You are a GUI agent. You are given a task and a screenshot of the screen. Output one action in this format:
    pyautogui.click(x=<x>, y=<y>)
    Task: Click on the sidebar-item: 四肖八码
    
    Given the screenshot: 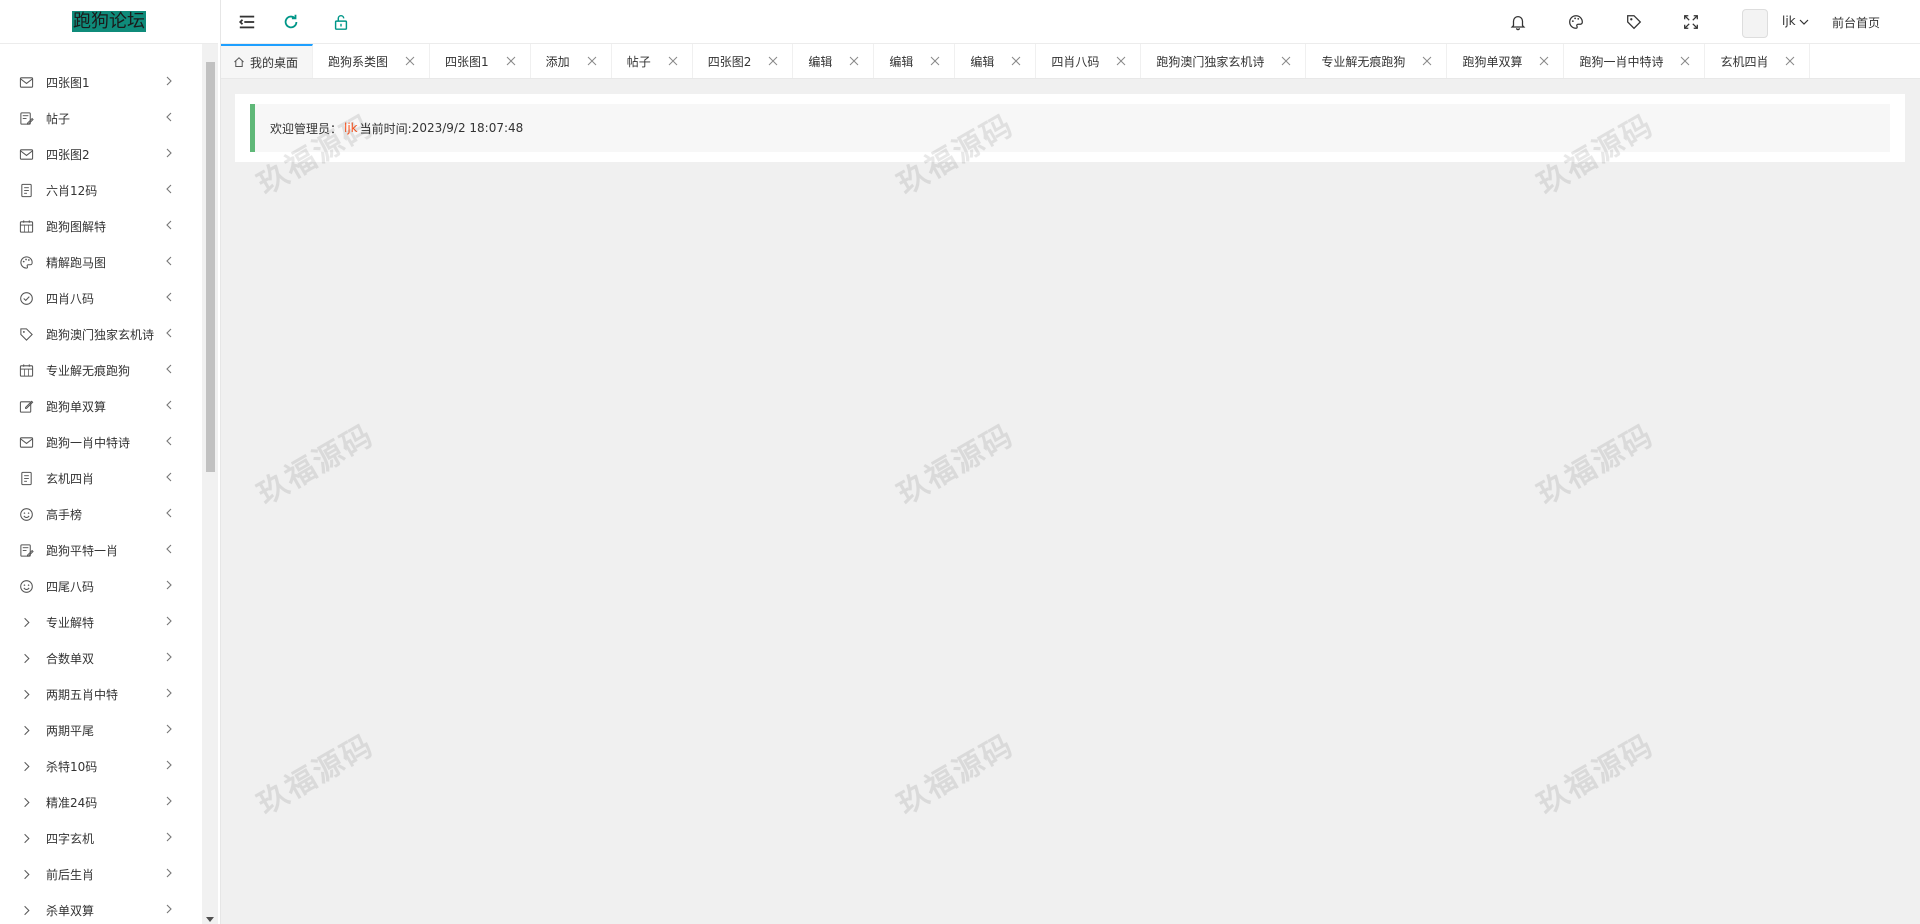 What is the action you would take?
    pyautogui.click(x=100, y=298)
    